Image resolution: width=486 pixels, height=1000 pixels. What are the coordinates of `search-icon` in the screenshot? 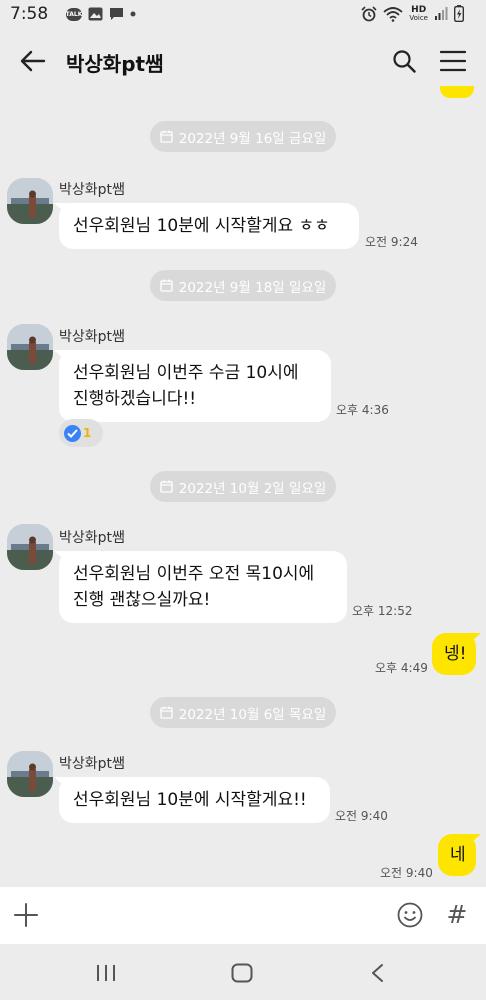 It's located at (404, 61).